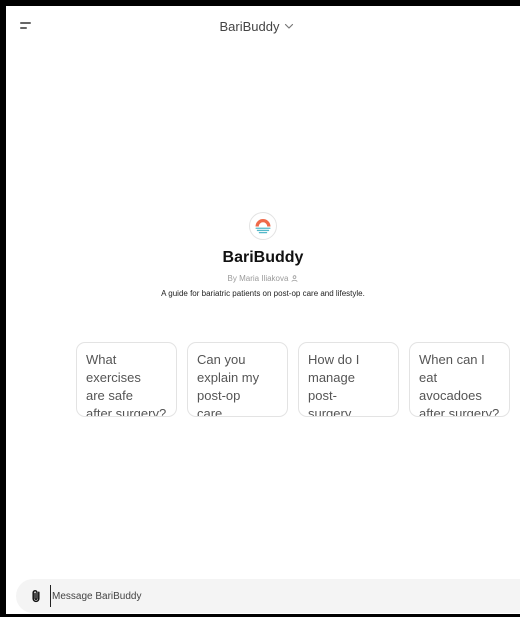  I want to click on header: BariBuddy, so click(263, 26).